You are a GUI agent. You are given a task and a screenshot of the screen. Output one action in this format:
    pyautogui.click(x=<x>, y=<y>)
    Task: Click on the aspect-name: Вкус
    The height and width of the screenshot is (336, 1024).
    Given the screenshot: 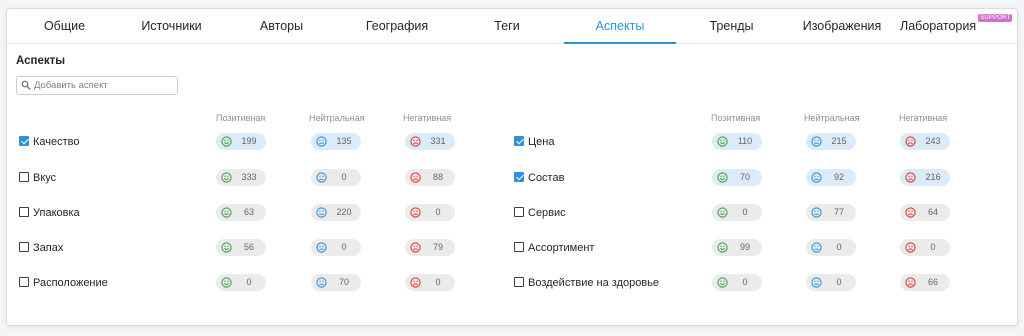 What is the action you would take?
    pyautogui.click(x=45, y=178)
    